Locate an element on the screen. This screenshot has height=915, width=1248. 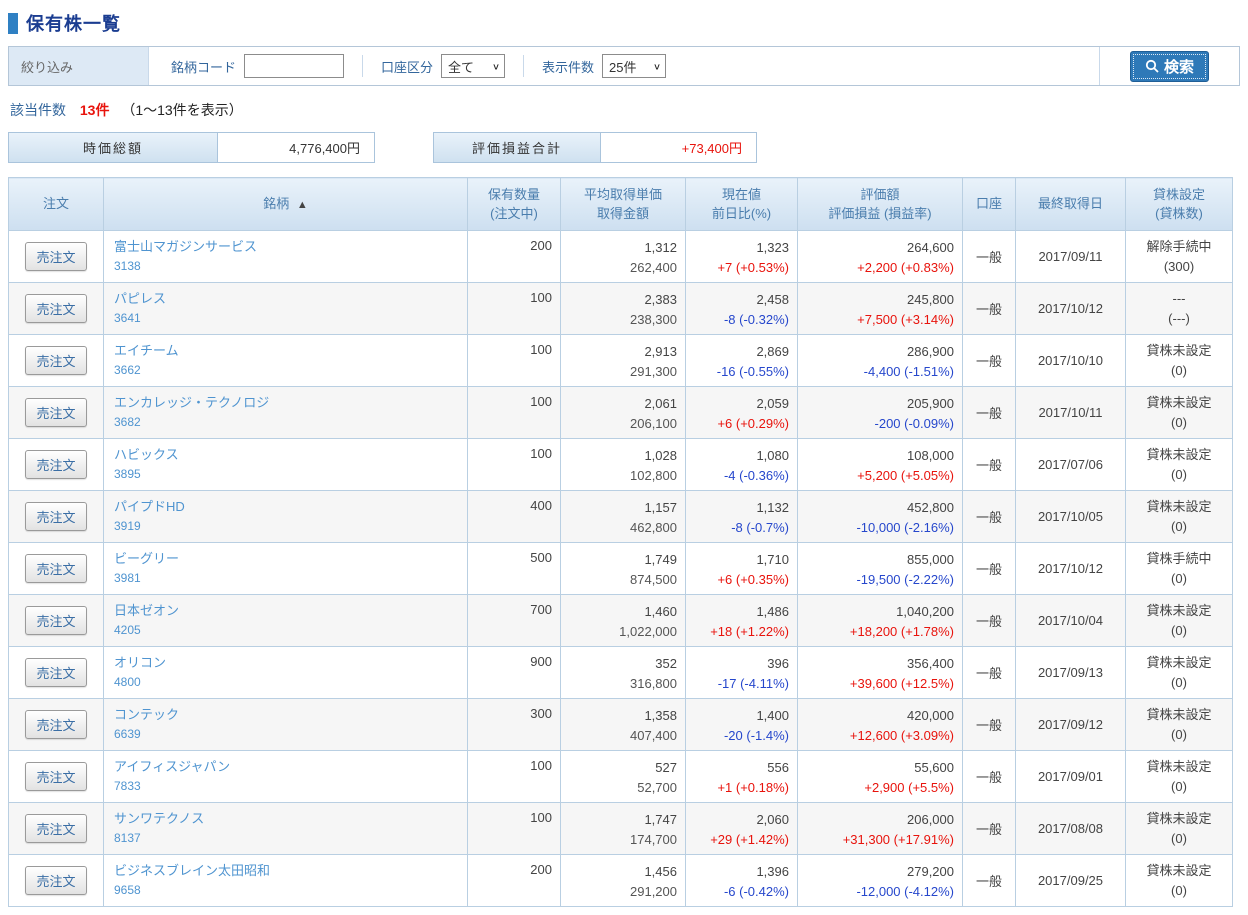
current-price-cell: 1,396 -6 (-0.42%) is located at coordinates (741, 880).